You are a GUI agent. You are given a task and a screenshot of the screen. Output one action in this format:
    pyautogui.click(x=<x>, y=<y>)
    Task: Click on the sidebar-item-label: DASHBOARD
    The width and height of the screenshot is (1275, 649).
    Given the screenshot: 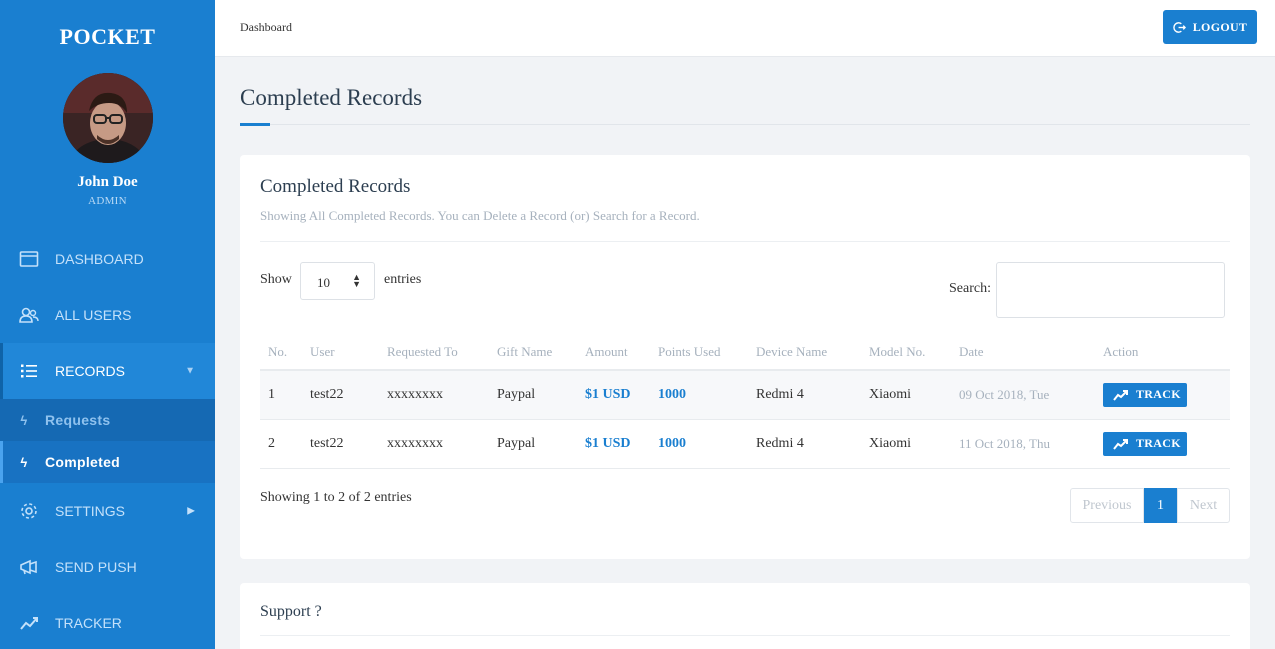 What is the action you would take?
    pyautogui.click(x=99, y=259)
    